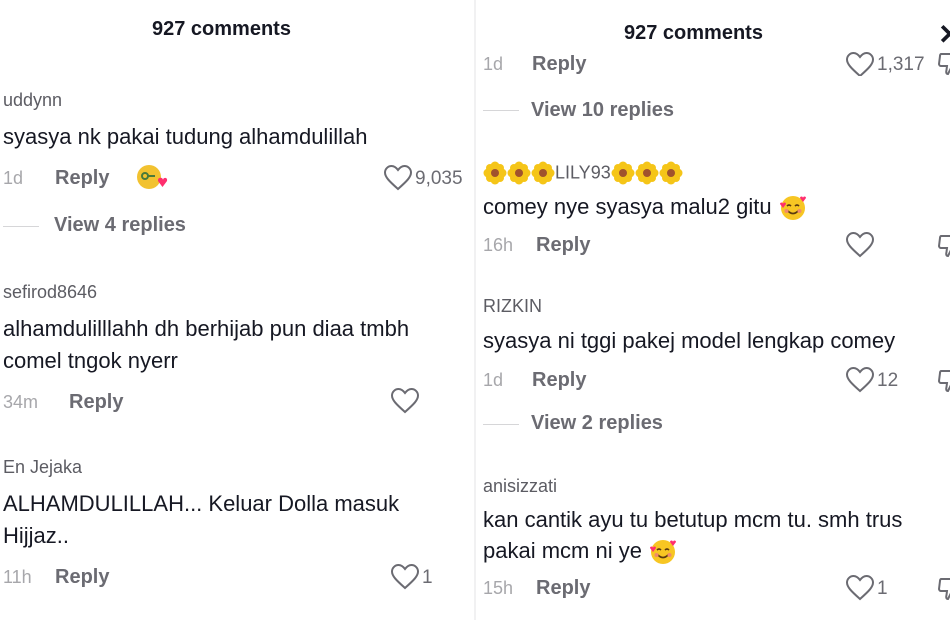 This screenshot has height=620, width=950. I want to click on comment-time: 34m, so click(21, 402).